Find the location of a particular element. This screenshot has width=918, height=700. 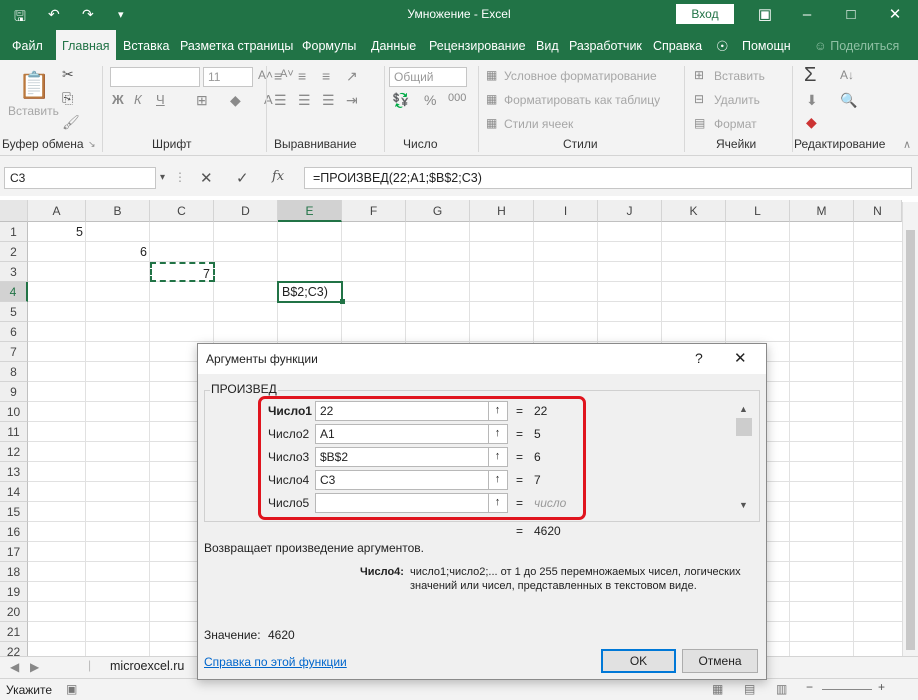

row-header-4: 4 is located at coordinates (14, 292).